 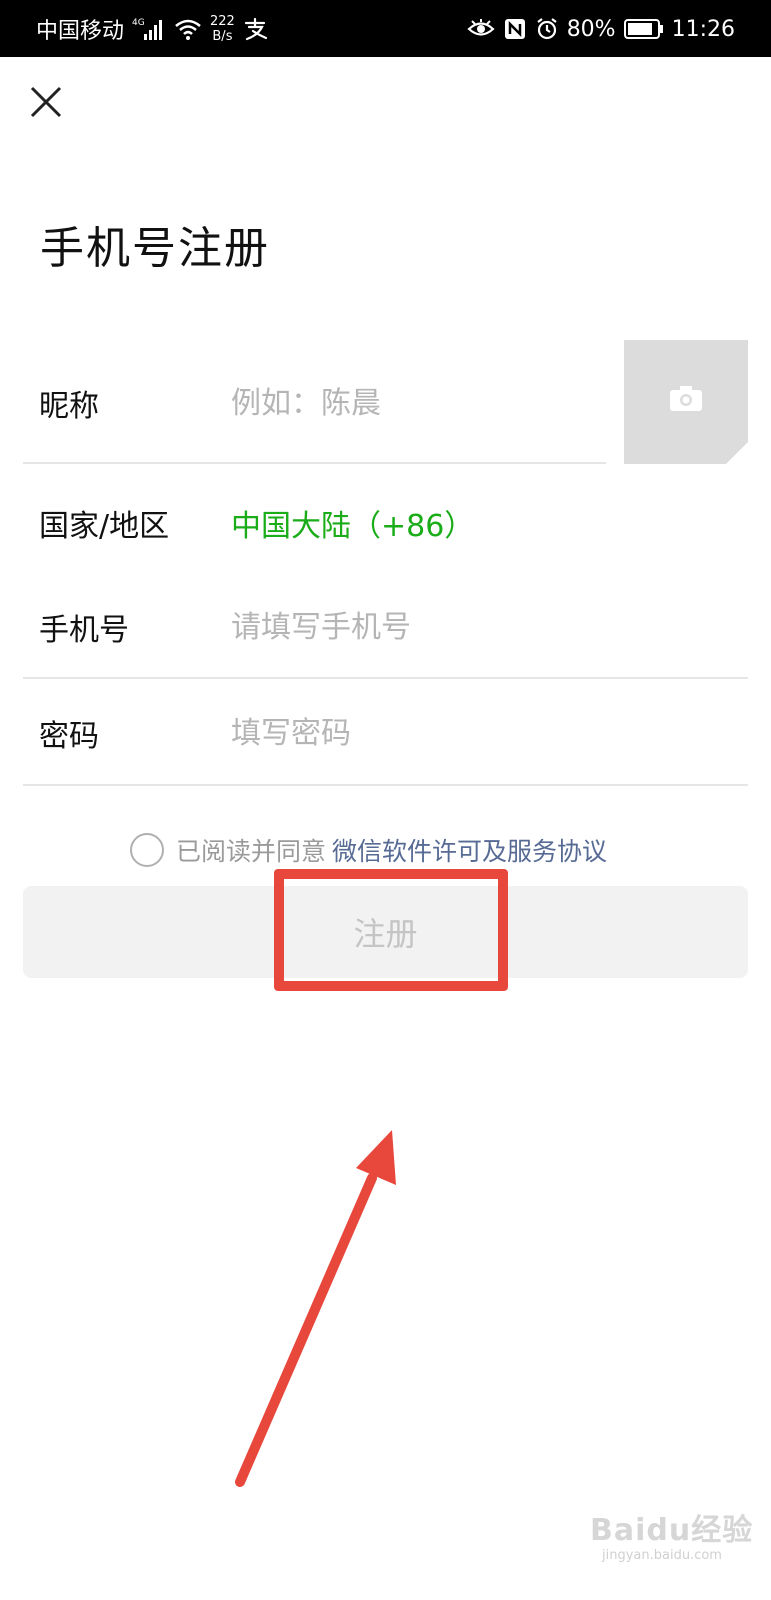 What do you see at coordinates (147, 850) in the screenshot?
I see `agree-radio` at bounding box center [147, 850].